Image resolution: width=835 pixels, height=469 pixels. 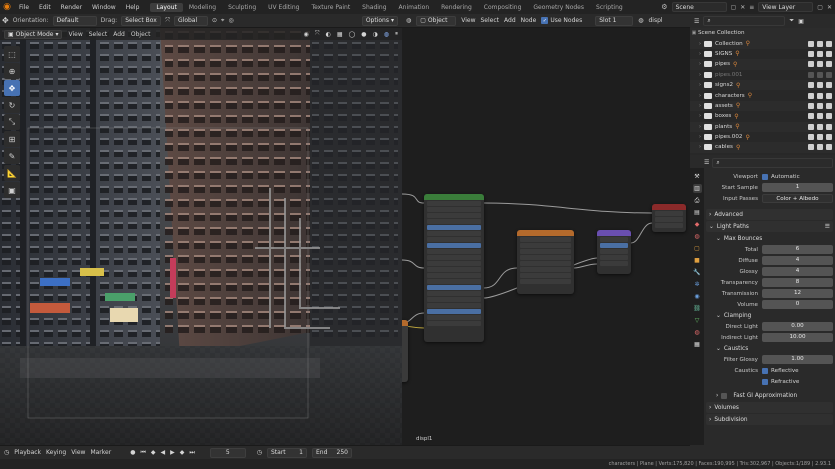 I want to click on cursor-tool-icon: ⊕, so click(x=12, y=71).